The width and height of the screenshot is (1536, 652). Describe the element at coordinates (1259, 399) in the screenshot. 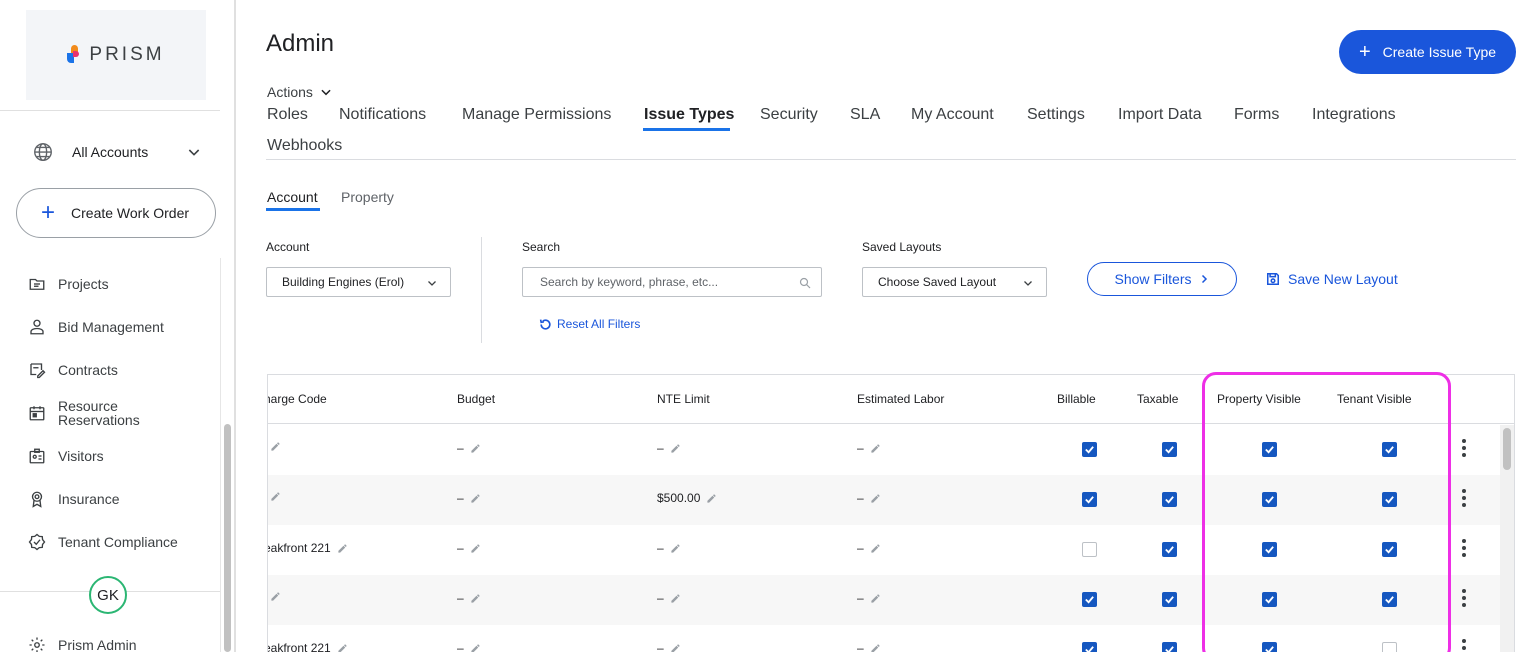

I see `column-header-property-visible: Property Visible` at that location.